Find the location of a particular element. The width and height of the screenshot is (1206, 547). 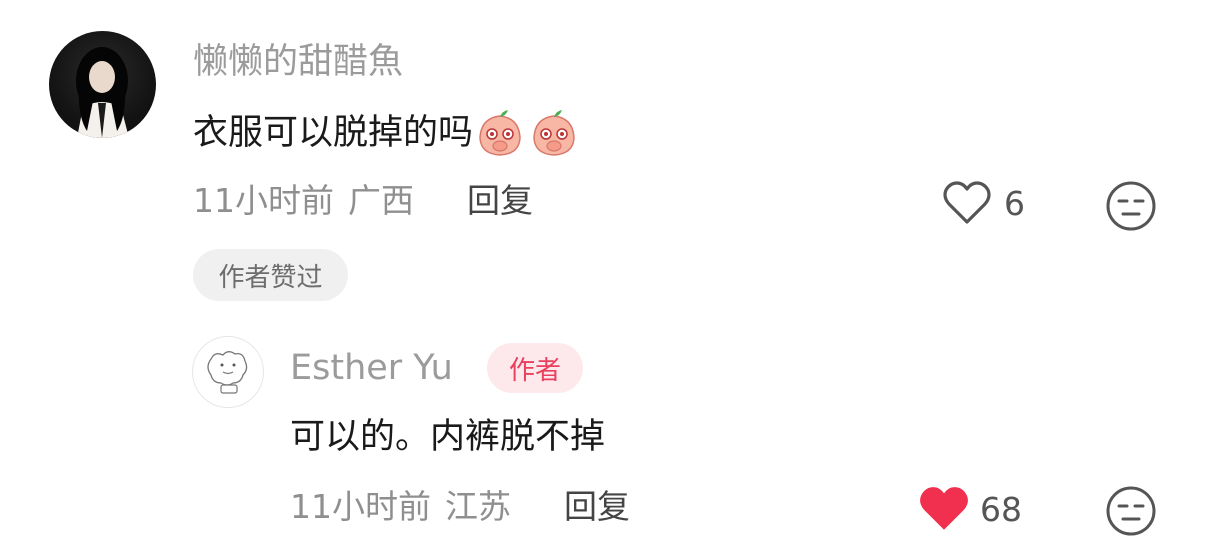

comment-meta: 11小时前 广西 is located at coordinates (303, 200).